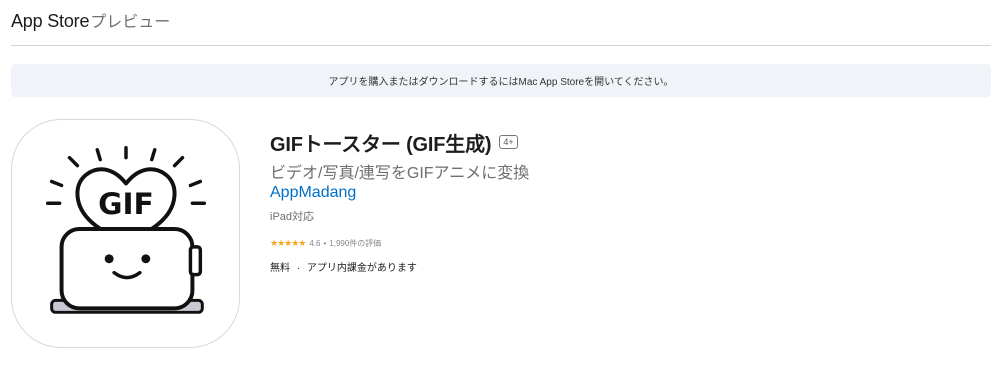 The width and height of the screenshot is (999, 379). Describe the element at coordinates (195, 261) in the screenshot. I see `toaster-lever` at that location.